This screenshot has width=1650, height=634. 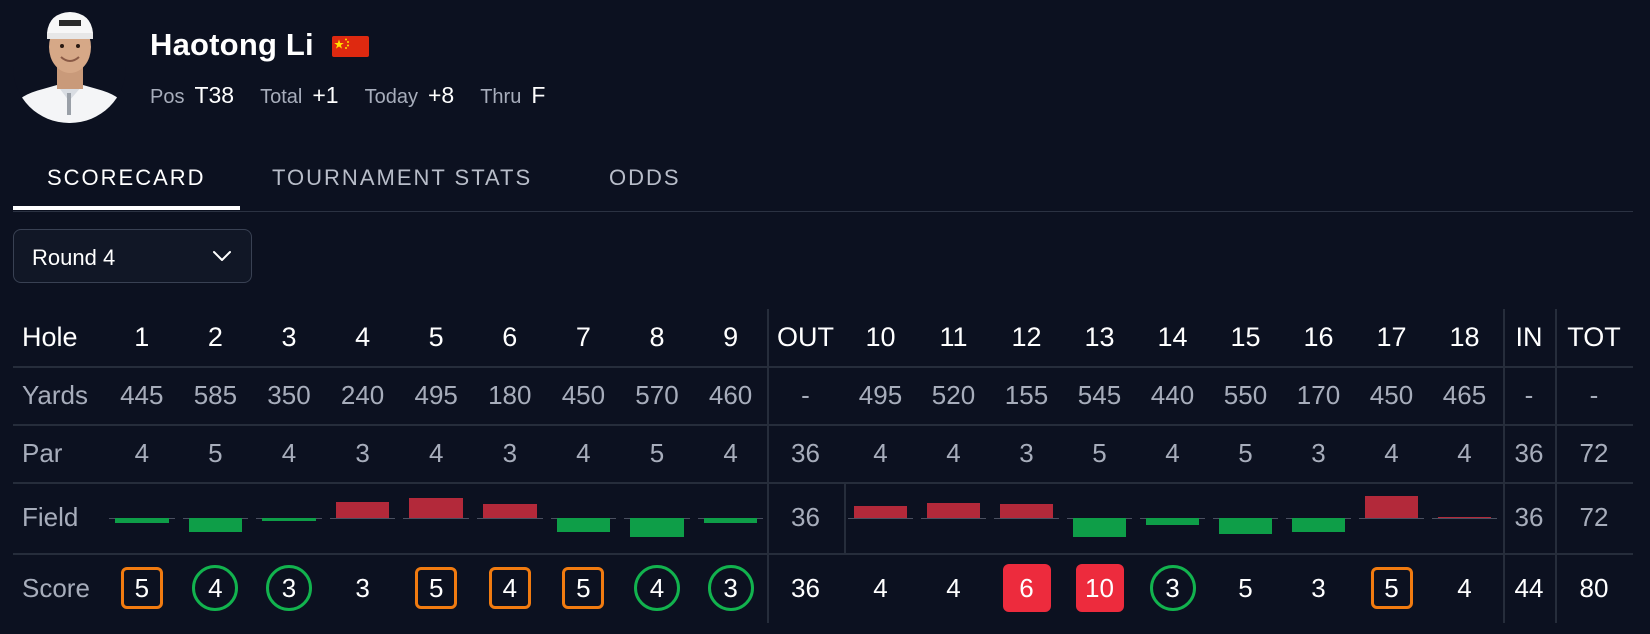 What do you see at coordinates (1529, 587) in the screenshot?
I see `cell-score: 44` at bounding box center [1529, 587].